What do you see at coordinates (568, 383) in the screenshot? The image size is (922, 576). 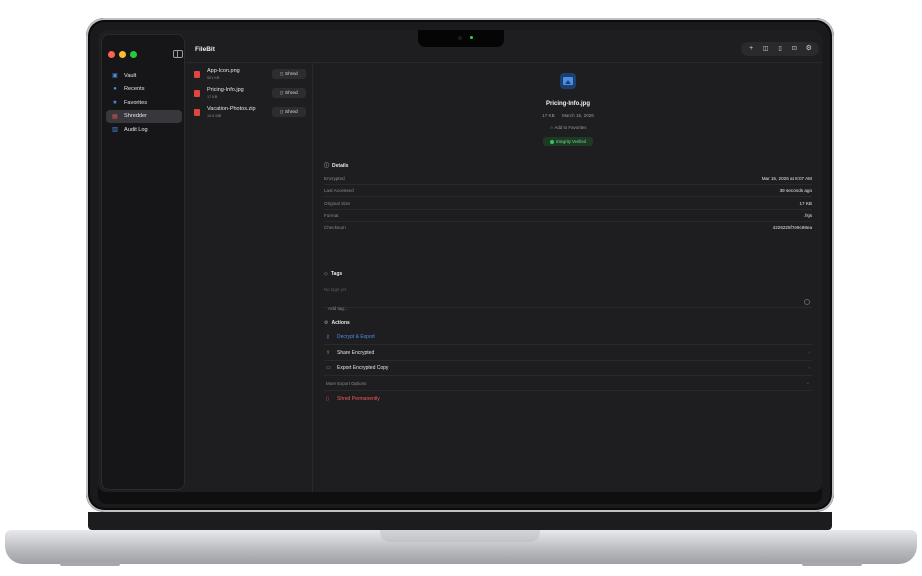 I see `more-export-options-button: More Export Options ⌄` at bounding box center [568, 383].